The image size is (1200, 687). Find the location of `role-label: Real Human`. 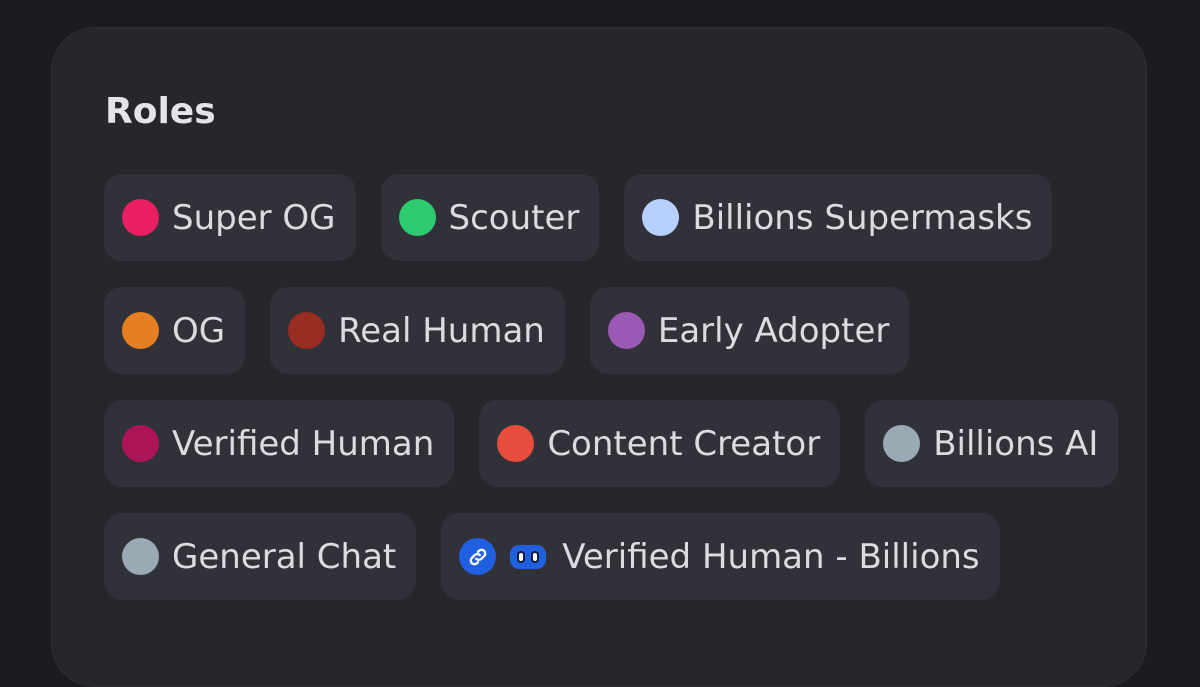

role-label: Real Human is located at coordinates (441, 330).